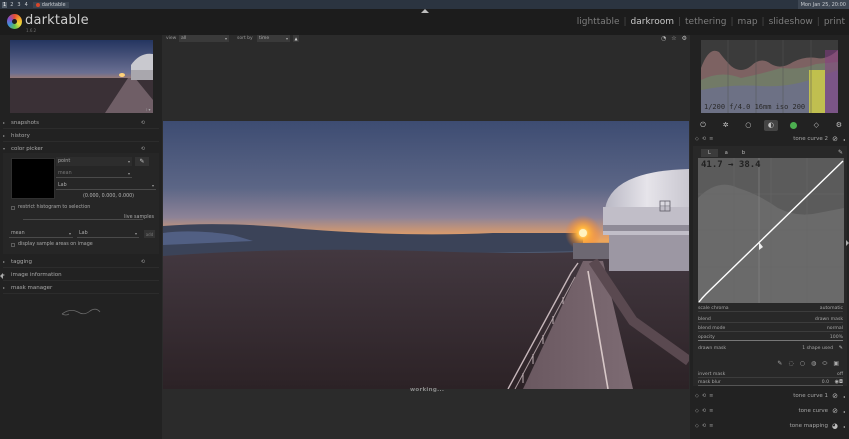 The height and width of the screenshot is (439, 849). Describe the element at coordinates (726, 125) in the screenshot. I see `group-favourites-icon: ✲` at that location.